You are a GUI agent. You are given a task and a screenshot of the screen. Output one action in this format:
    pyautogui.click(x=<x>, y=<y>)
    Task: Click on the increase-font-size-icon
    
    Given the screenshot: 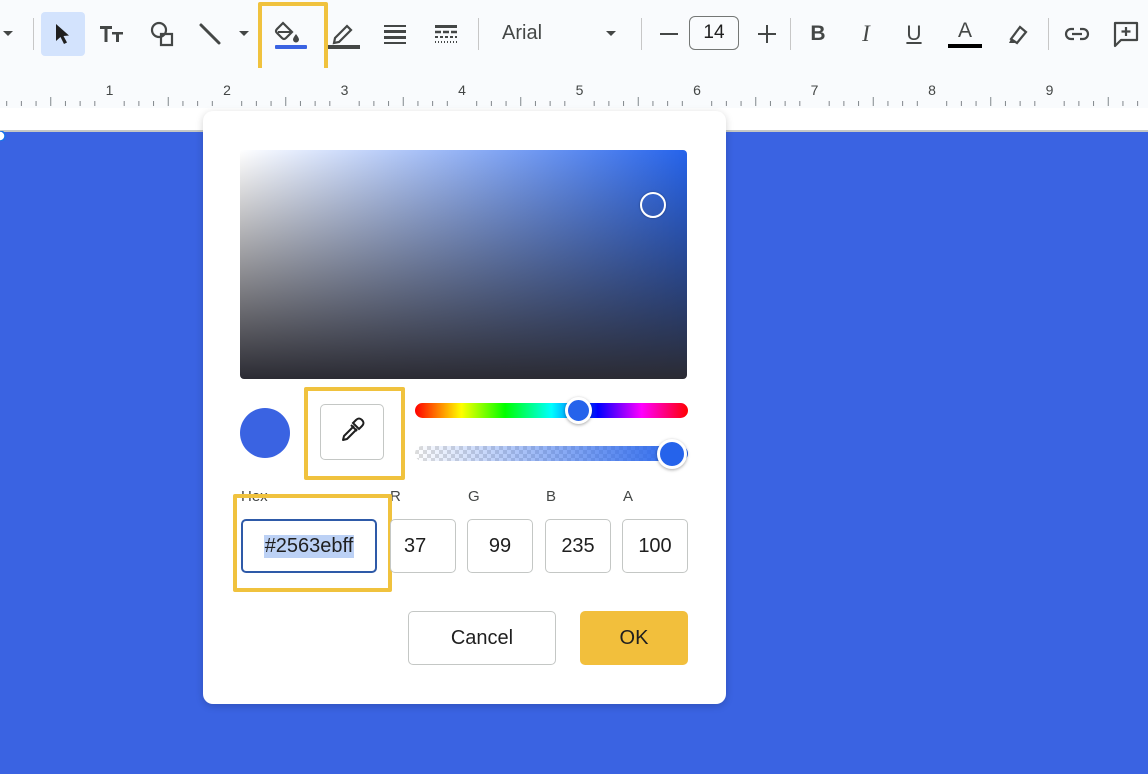 What is the action you would take?
    pyautogui.click(x=767, y=34)
    